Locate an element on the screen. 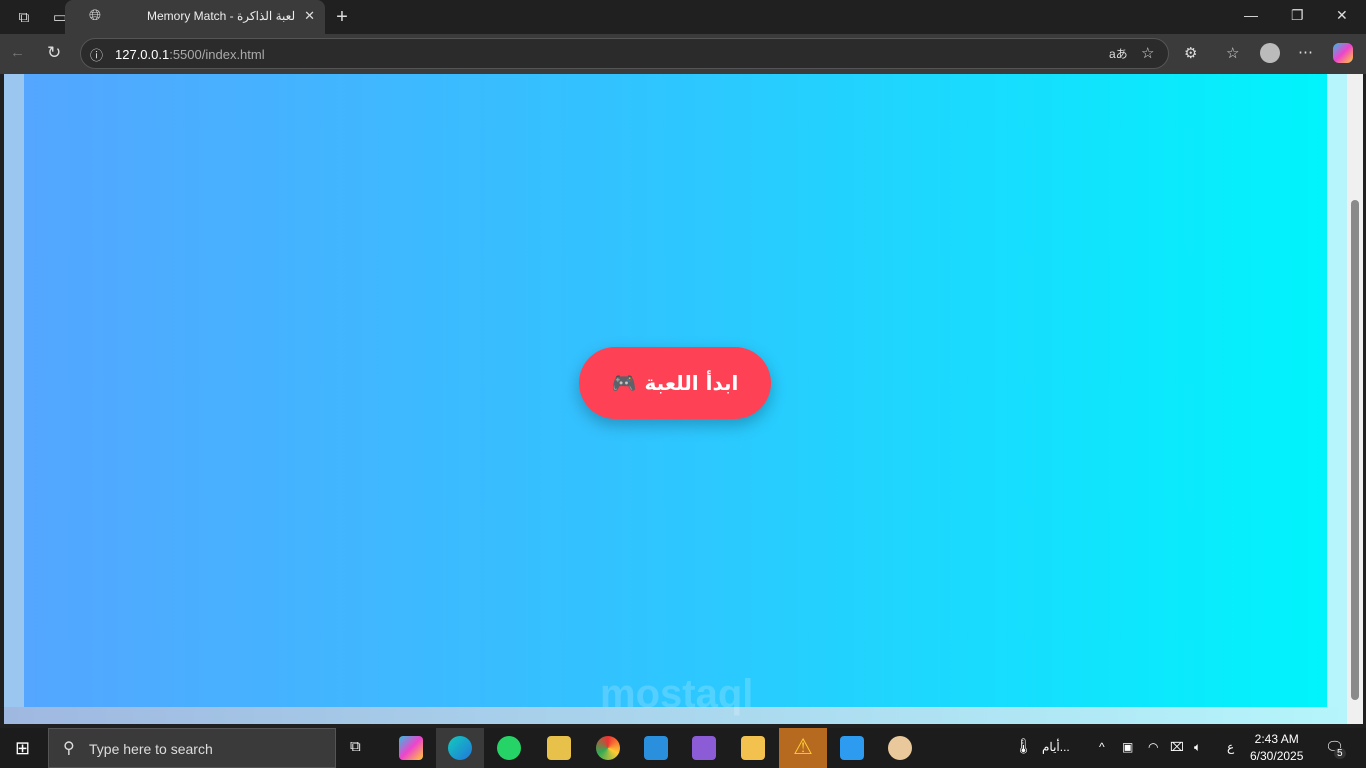 The height and width of the screenshot is (768, 1366). info-icon: ⓘ is located at coordinates (96, 54).